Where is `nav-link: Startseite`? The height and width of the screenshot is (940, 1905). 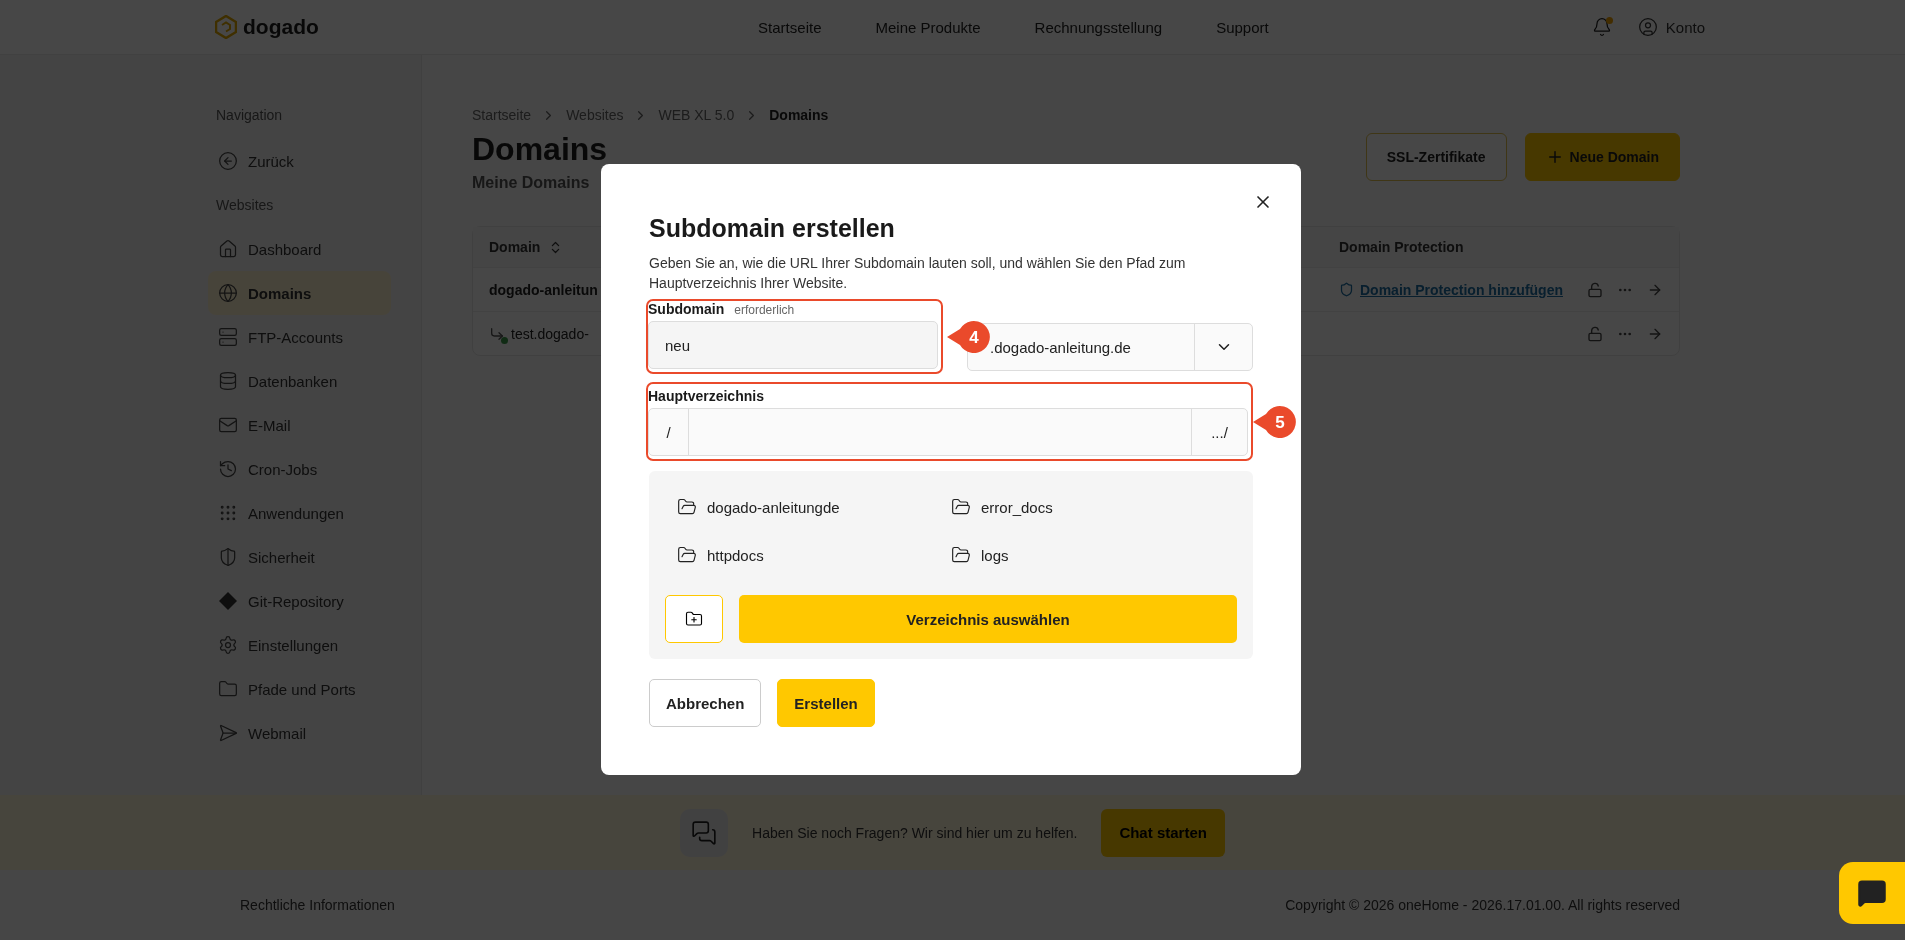 nav-link: Startseite is located at coordinates (790, 27).